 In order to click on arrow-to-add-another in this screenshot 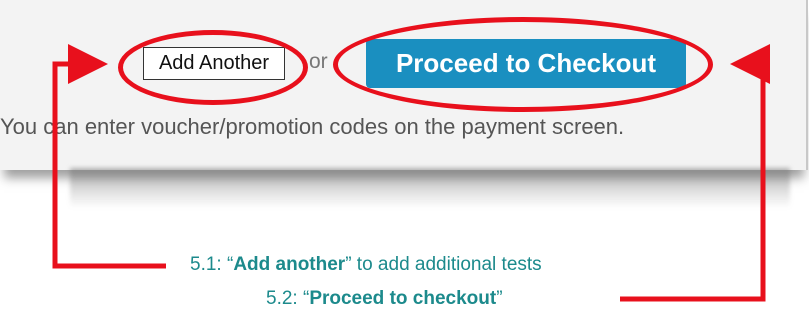, I will do `click(109, 156)`.